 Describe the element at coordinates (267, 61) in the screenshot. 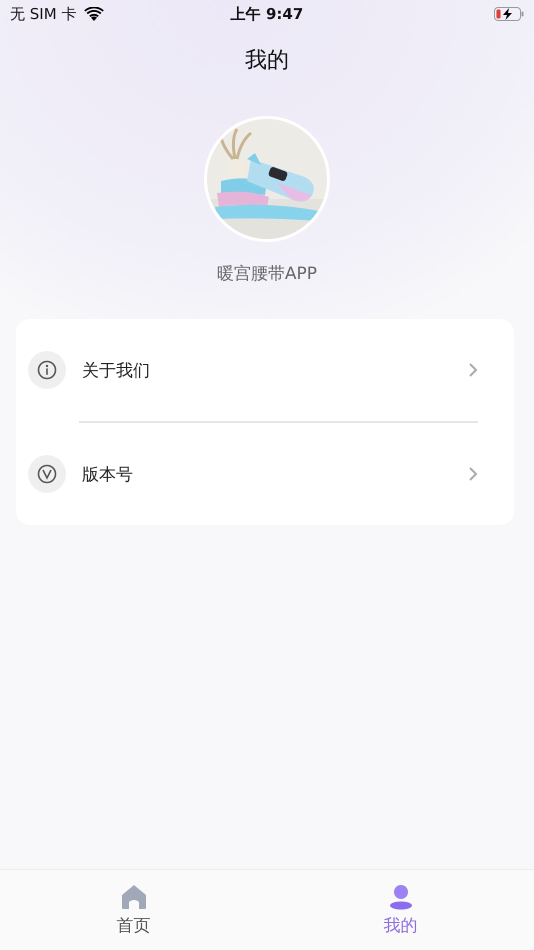

I see `page-title: 我的` at that location.